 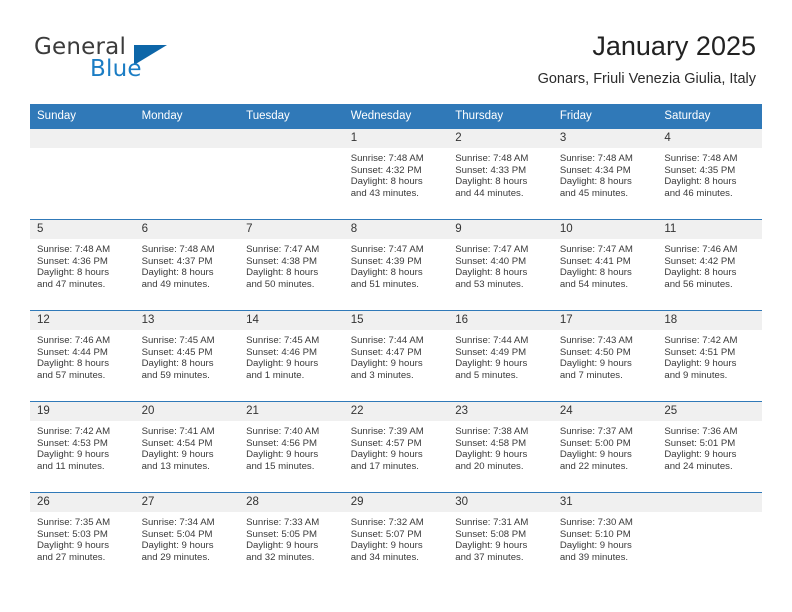 I want to click on daylight-text-line2: and 43 minutes., so click(x=384, y=193).